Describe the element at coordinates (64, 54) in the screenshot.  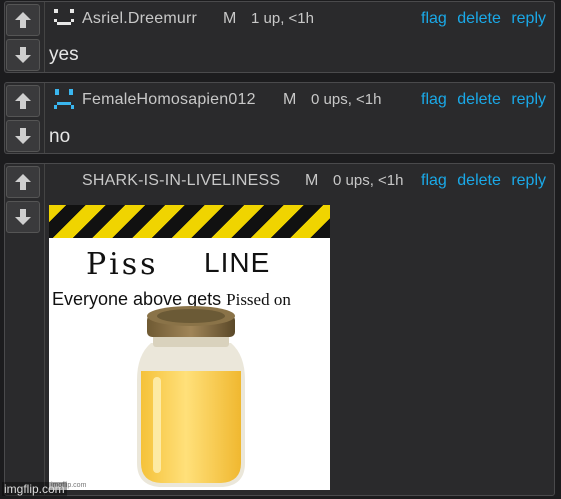
I see `comment-text: yes` at that location.